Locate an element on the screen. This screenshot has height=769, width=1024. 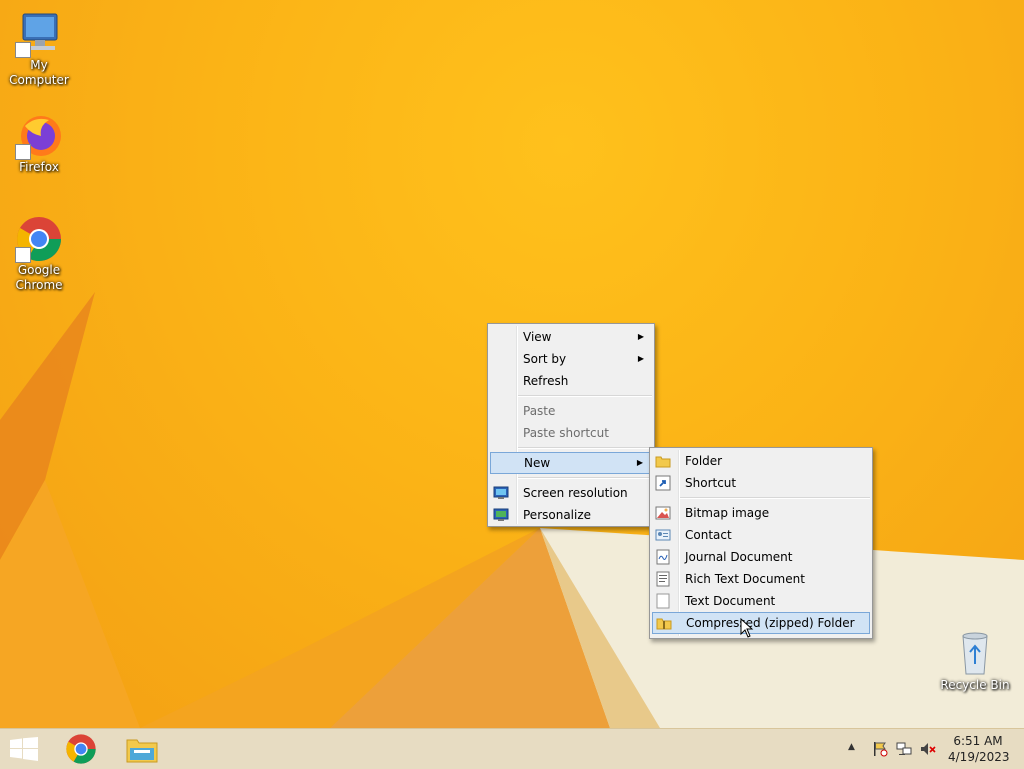
menu-item-personalize: Personalize is located at coordinates (571, 515).